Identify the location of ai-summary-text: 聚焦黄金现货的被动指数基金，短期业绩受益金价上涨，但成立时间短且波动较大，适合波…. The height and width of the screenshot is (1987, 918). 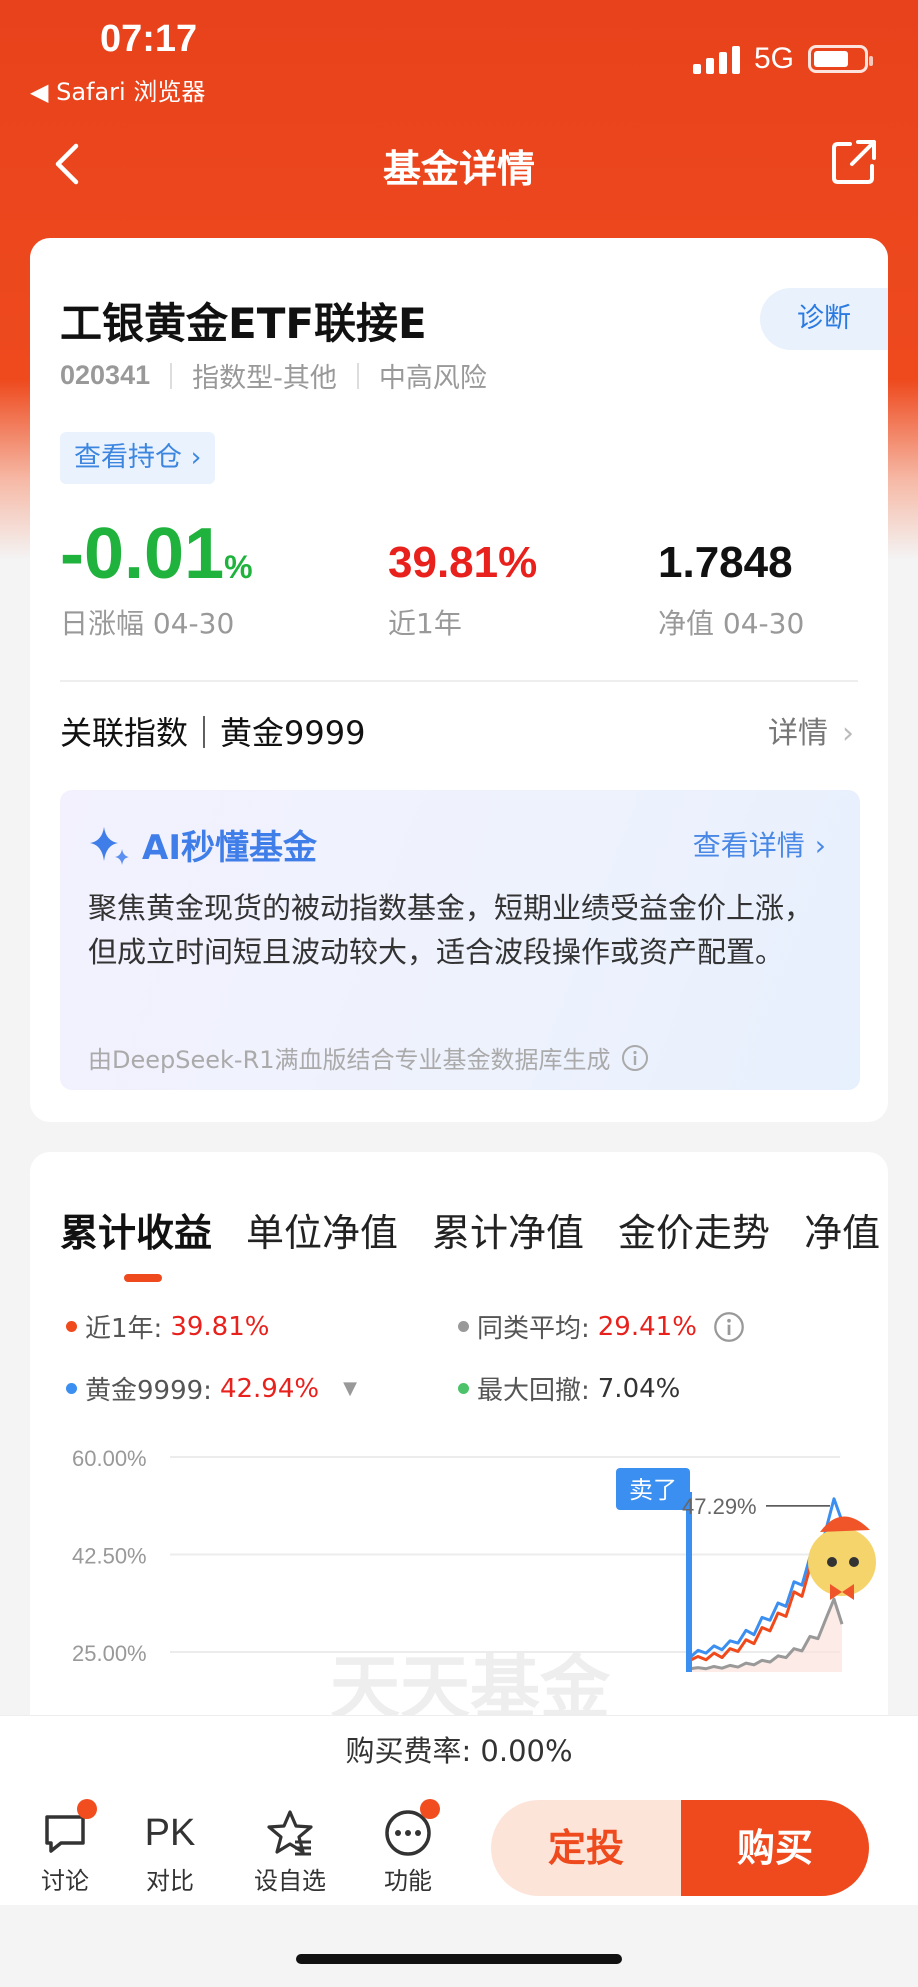
(451, 930).